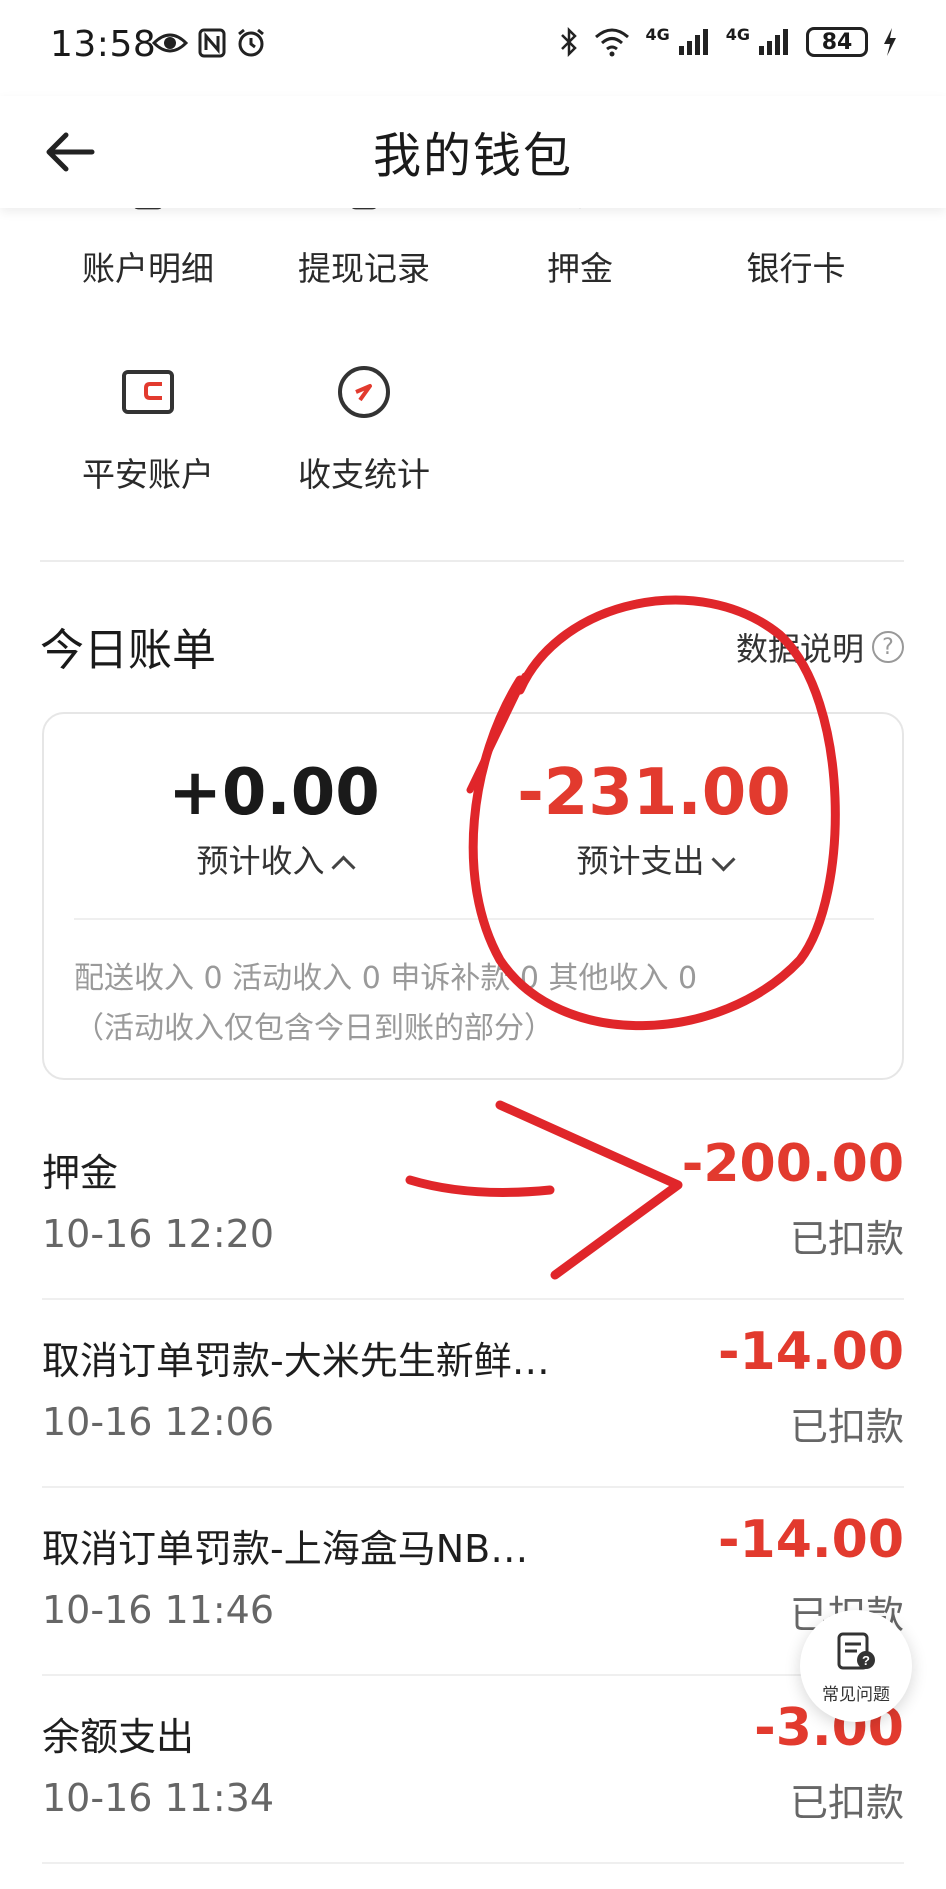 This screenshot has width=946, height=1889. Describe the element at coordinates (856, 1651) in the screenshot. I see `faq-icon: ?` at that location.